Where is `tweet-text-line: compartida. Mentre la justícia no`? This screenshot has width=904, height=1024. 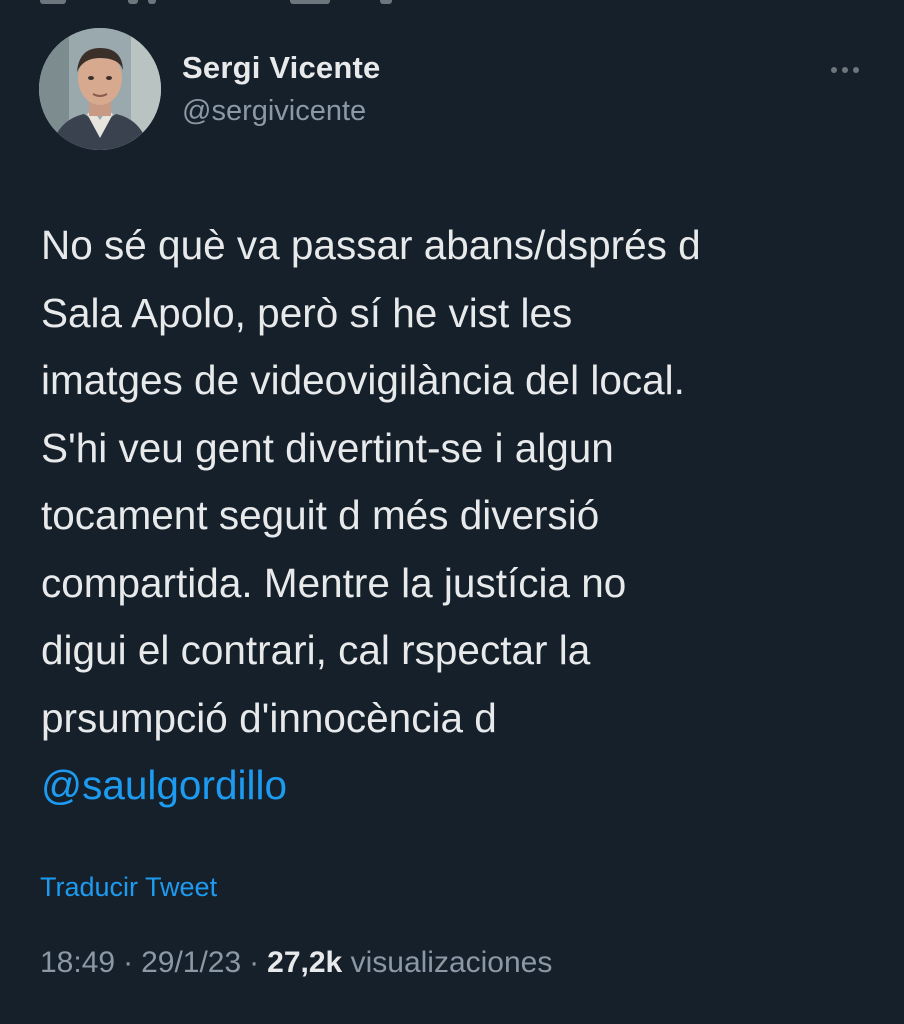
tweet-text-line: compartida. Mentre la justícia no is located at coordinates (334, 582).